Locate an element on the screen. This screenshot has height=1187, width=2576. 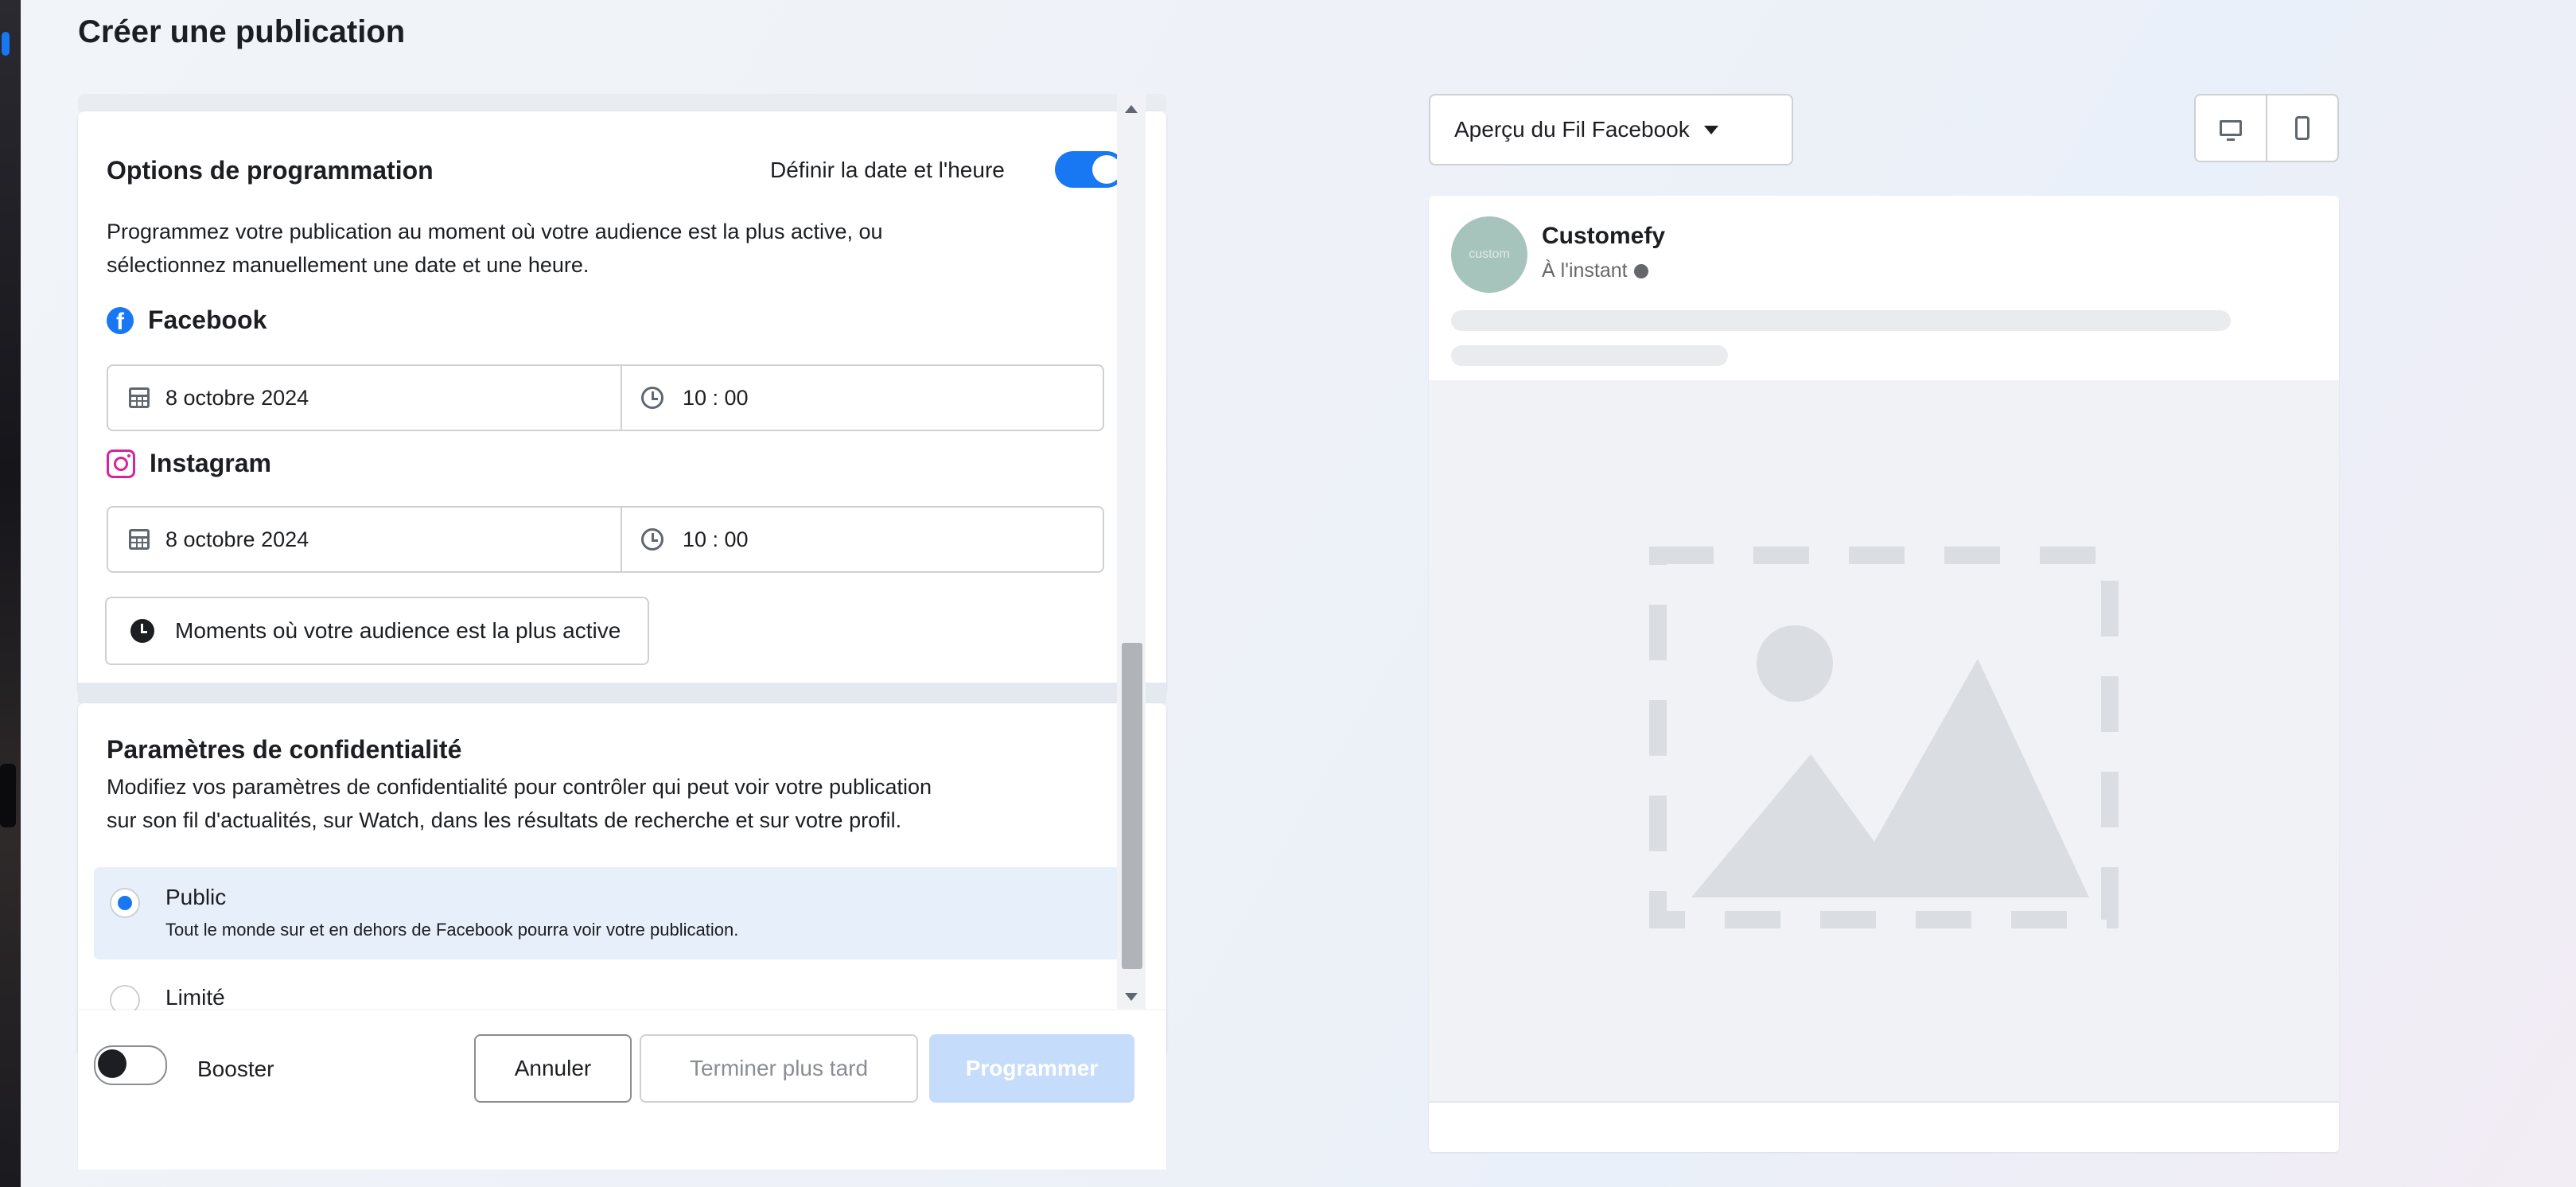
finish-later-button: Terminer plus tard is located at coordinates (779, 1068).